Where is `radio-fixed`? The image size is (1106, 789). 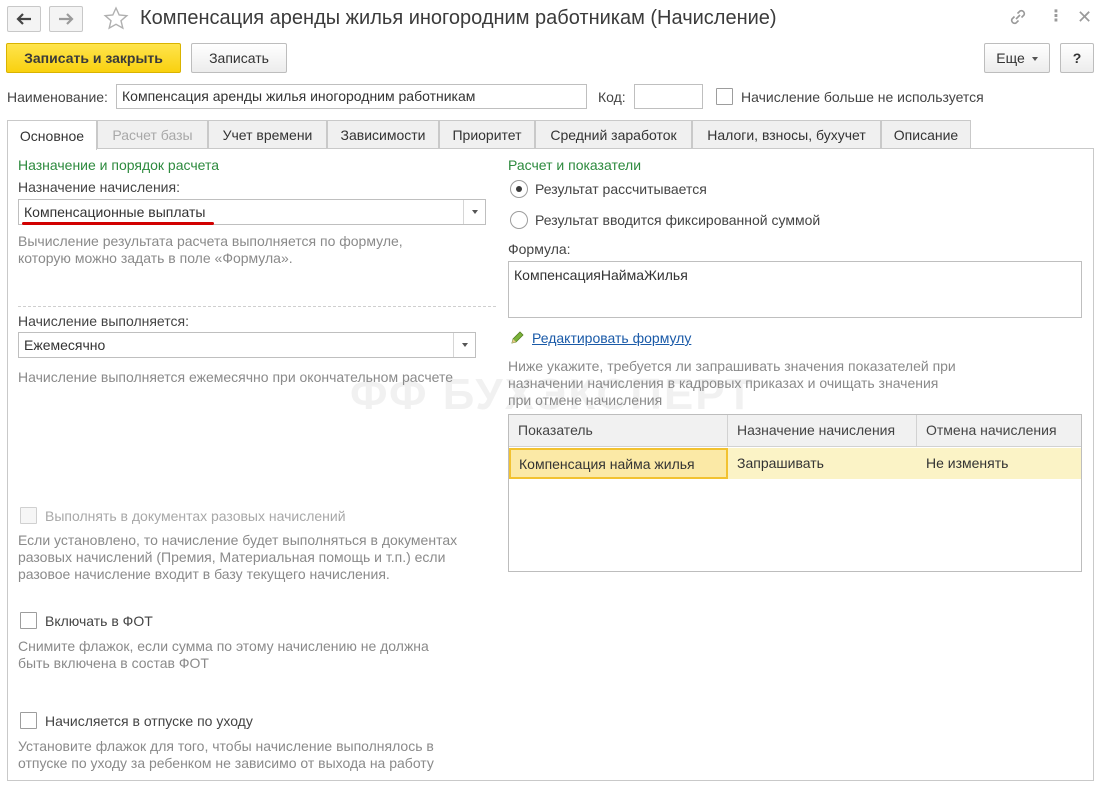 radio-fixed is located at coordinates (519, 220).